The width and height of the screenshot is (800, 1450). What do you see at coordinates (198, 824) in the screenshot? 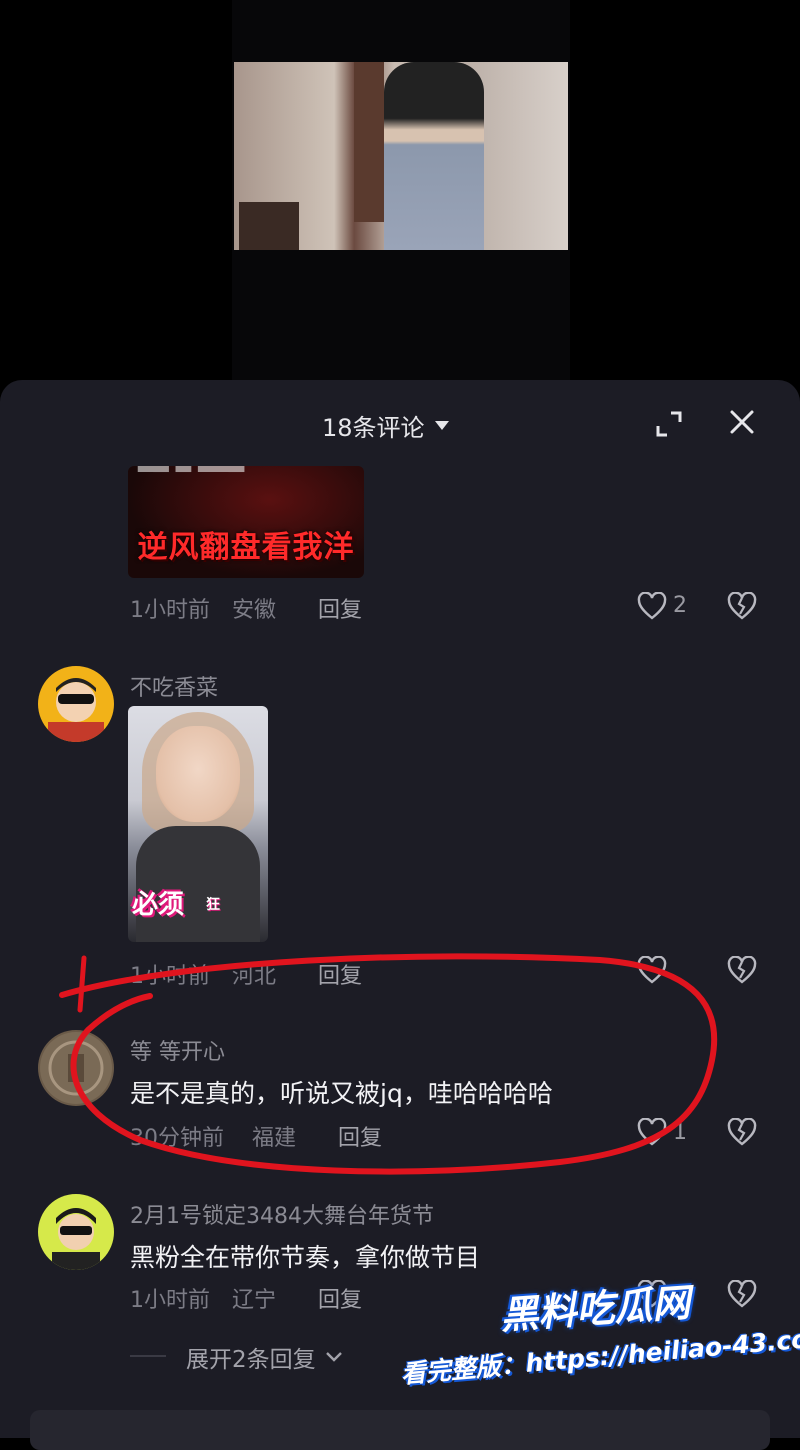
I see `comment-gif-image: 必须 狂` at bounding box center [198, 824].